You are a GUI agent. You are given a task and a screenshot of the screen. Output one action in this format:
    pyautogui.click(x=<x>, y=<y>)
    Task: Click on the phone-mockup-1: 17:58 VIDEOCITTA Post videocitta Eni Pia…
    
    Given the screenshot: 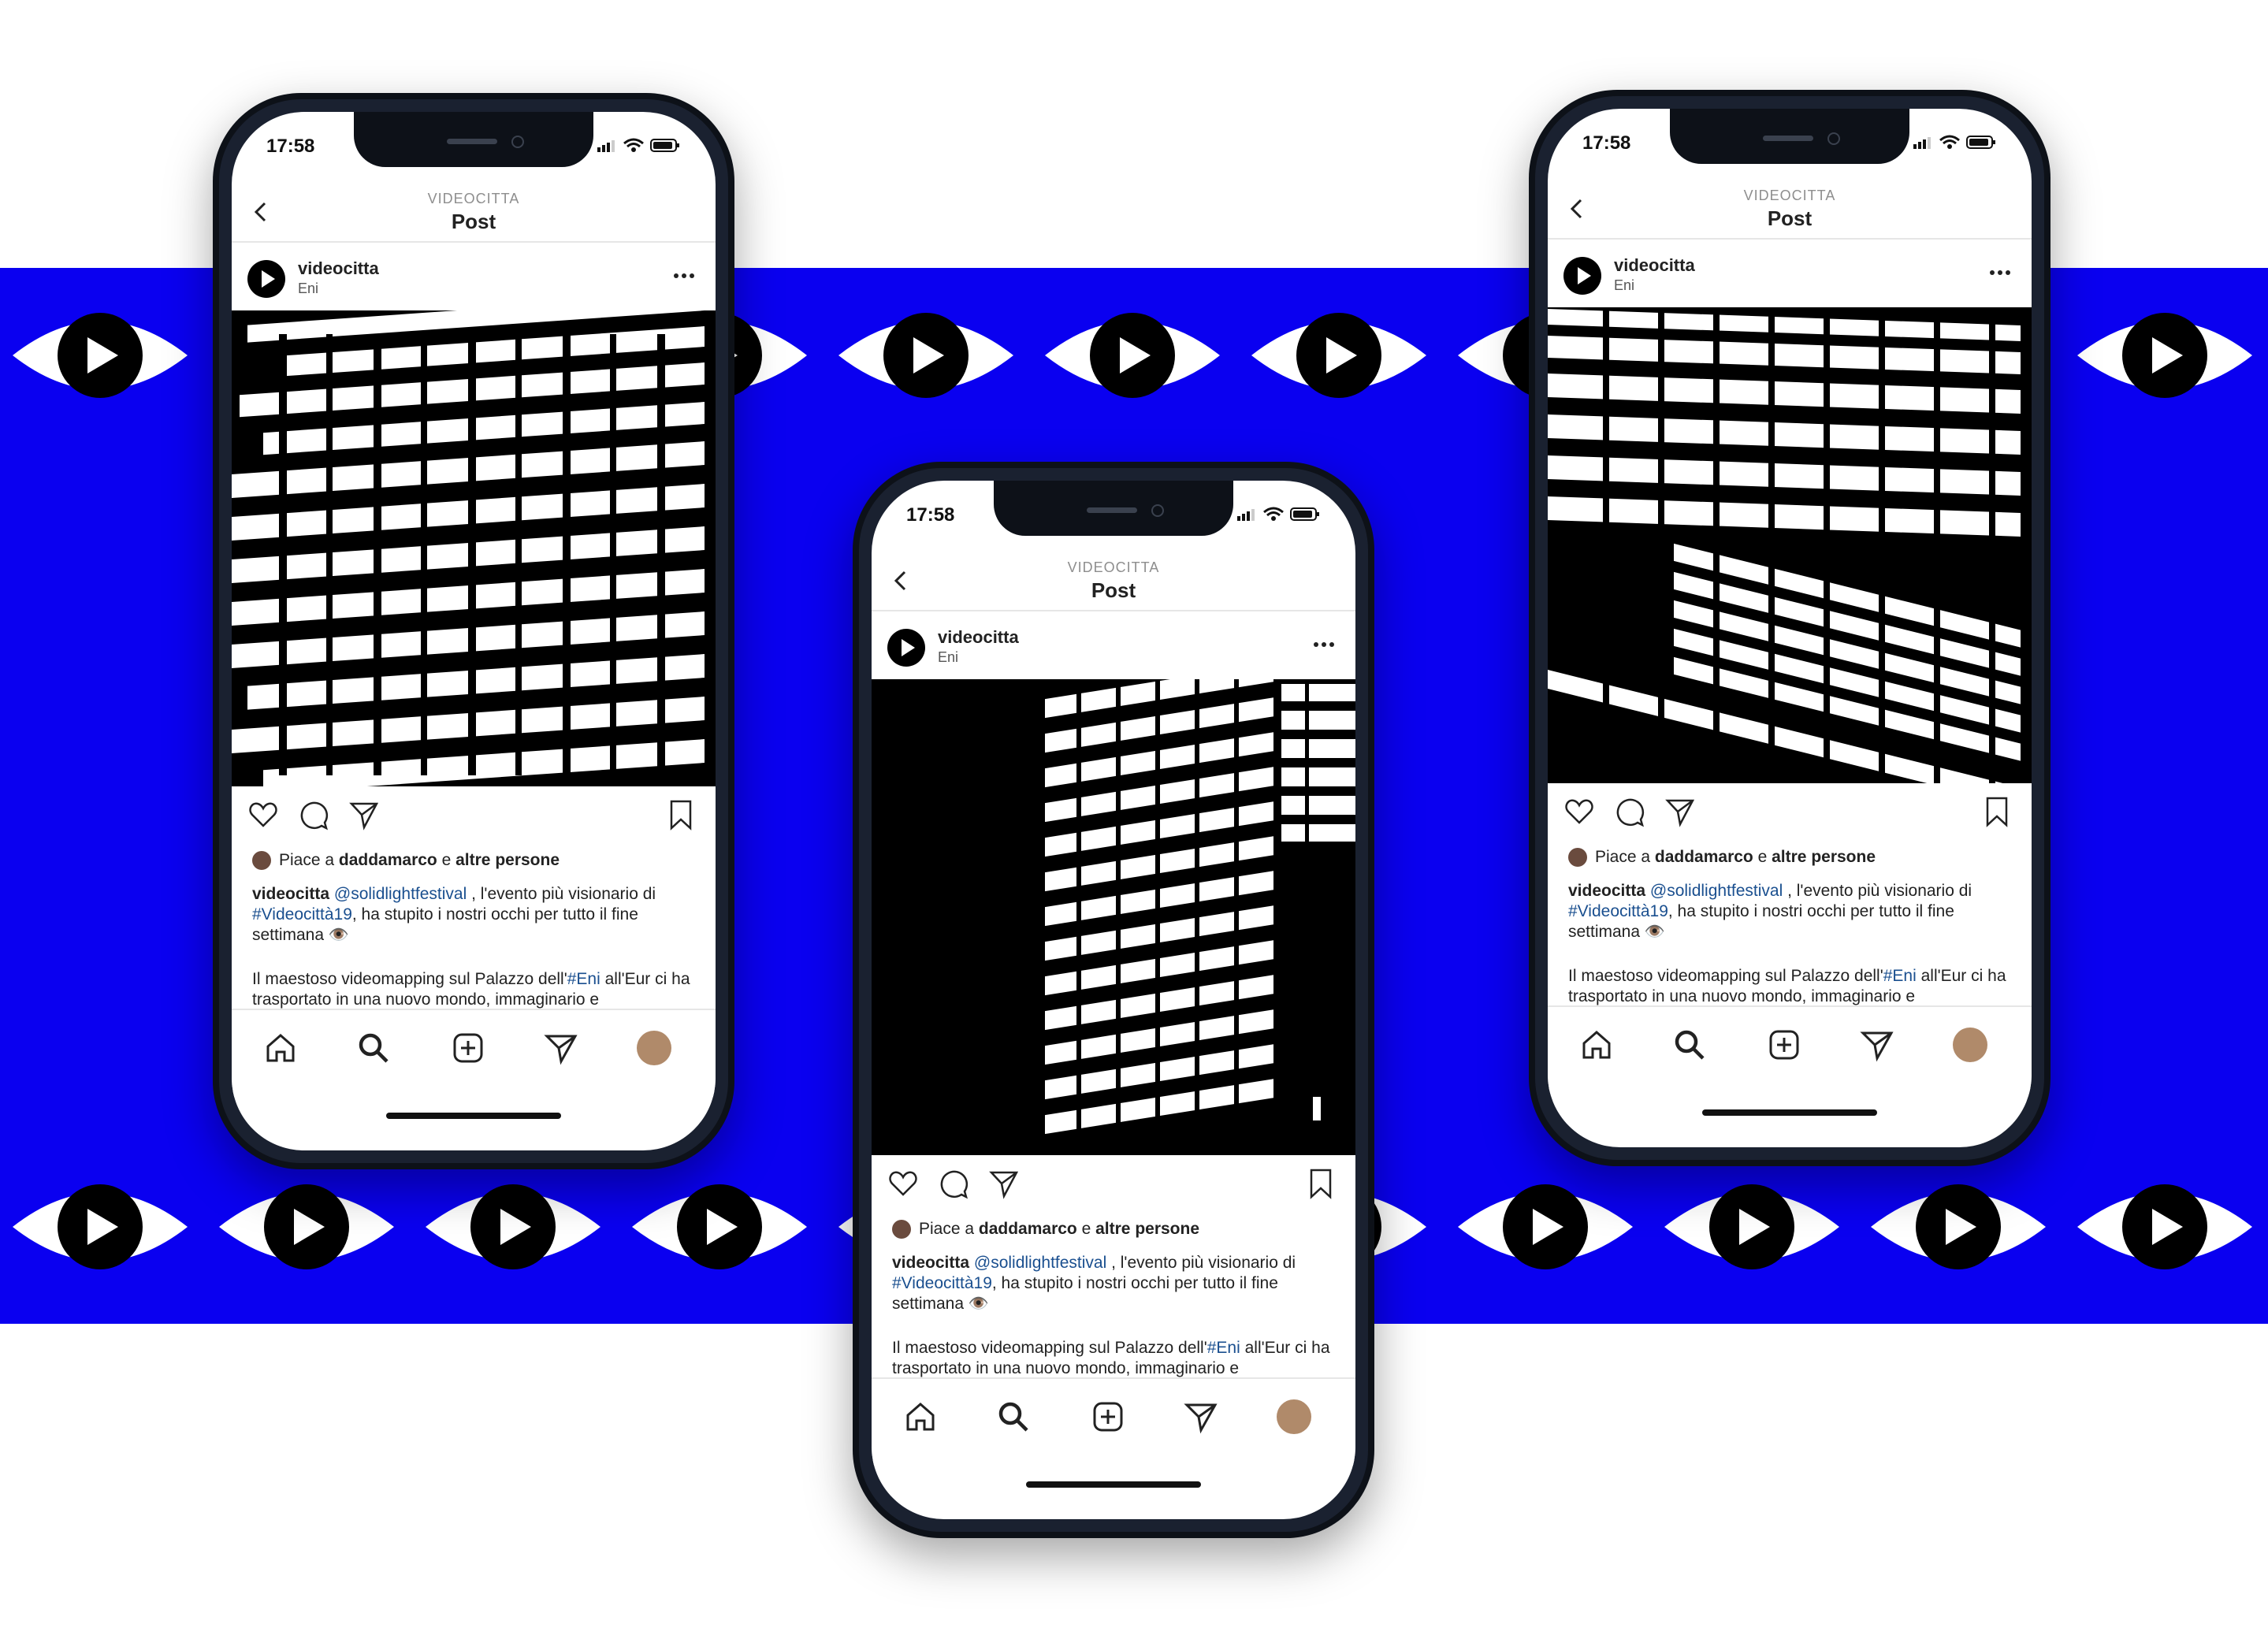 What is the action you would take?
    pyautogui.click(x=473, y=631)
    